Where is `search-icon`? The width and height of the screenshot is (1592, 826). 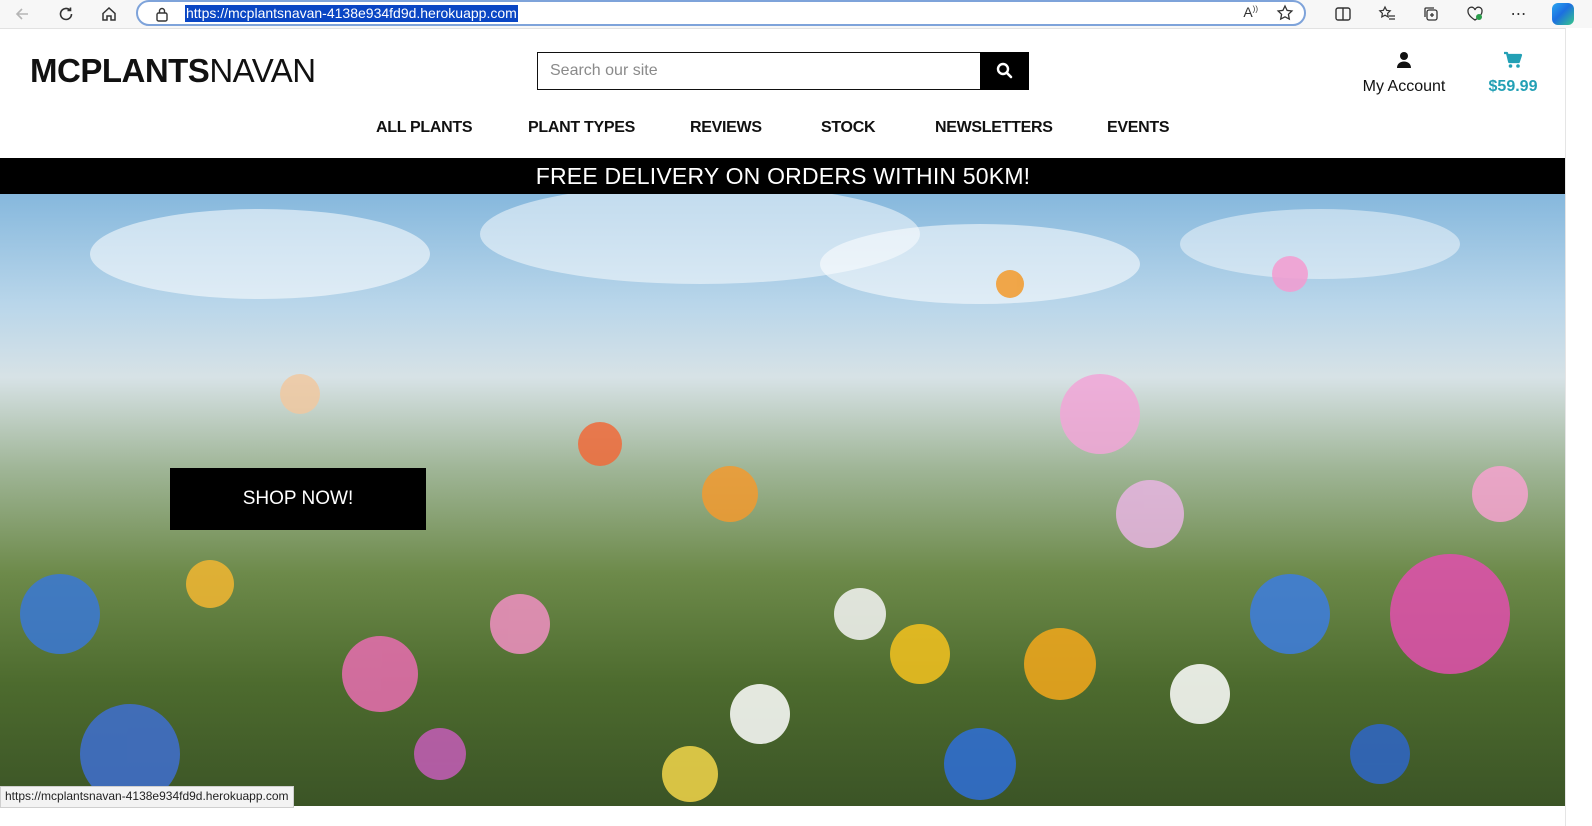
search-icon is located at coordinates (1004, 70).